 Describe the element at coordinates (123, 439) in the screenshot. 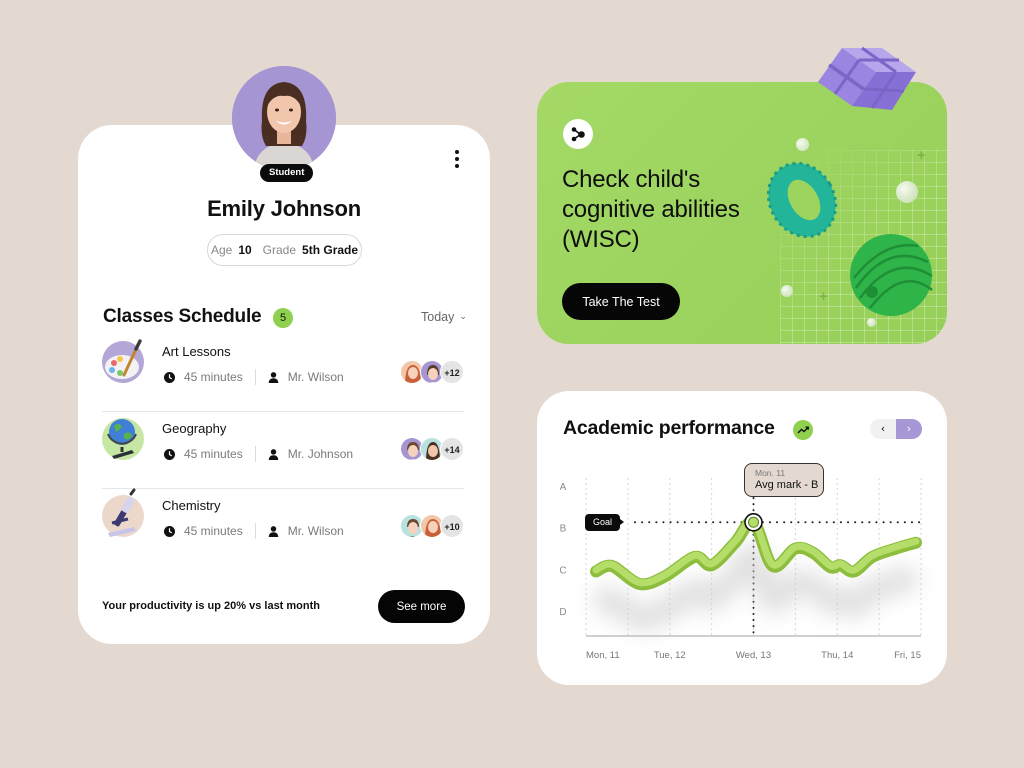

I see `globe-icon` at that location.